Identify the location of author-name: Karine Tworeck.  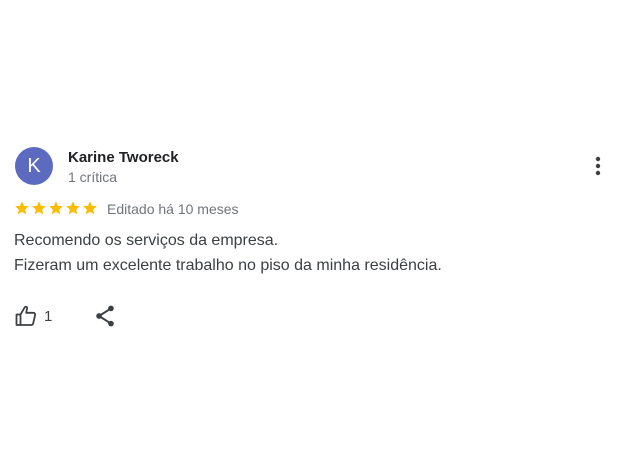
(123, 157).